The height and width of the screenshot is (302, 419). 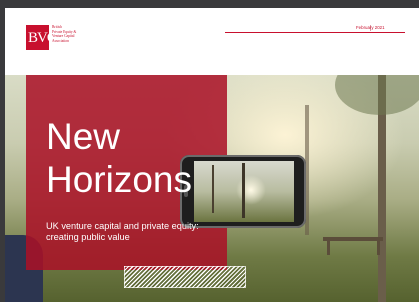 What do you see at coordinates (185, 277) in the screenshot?
I see `hatched-decoration` at bounding box center [185, 277].